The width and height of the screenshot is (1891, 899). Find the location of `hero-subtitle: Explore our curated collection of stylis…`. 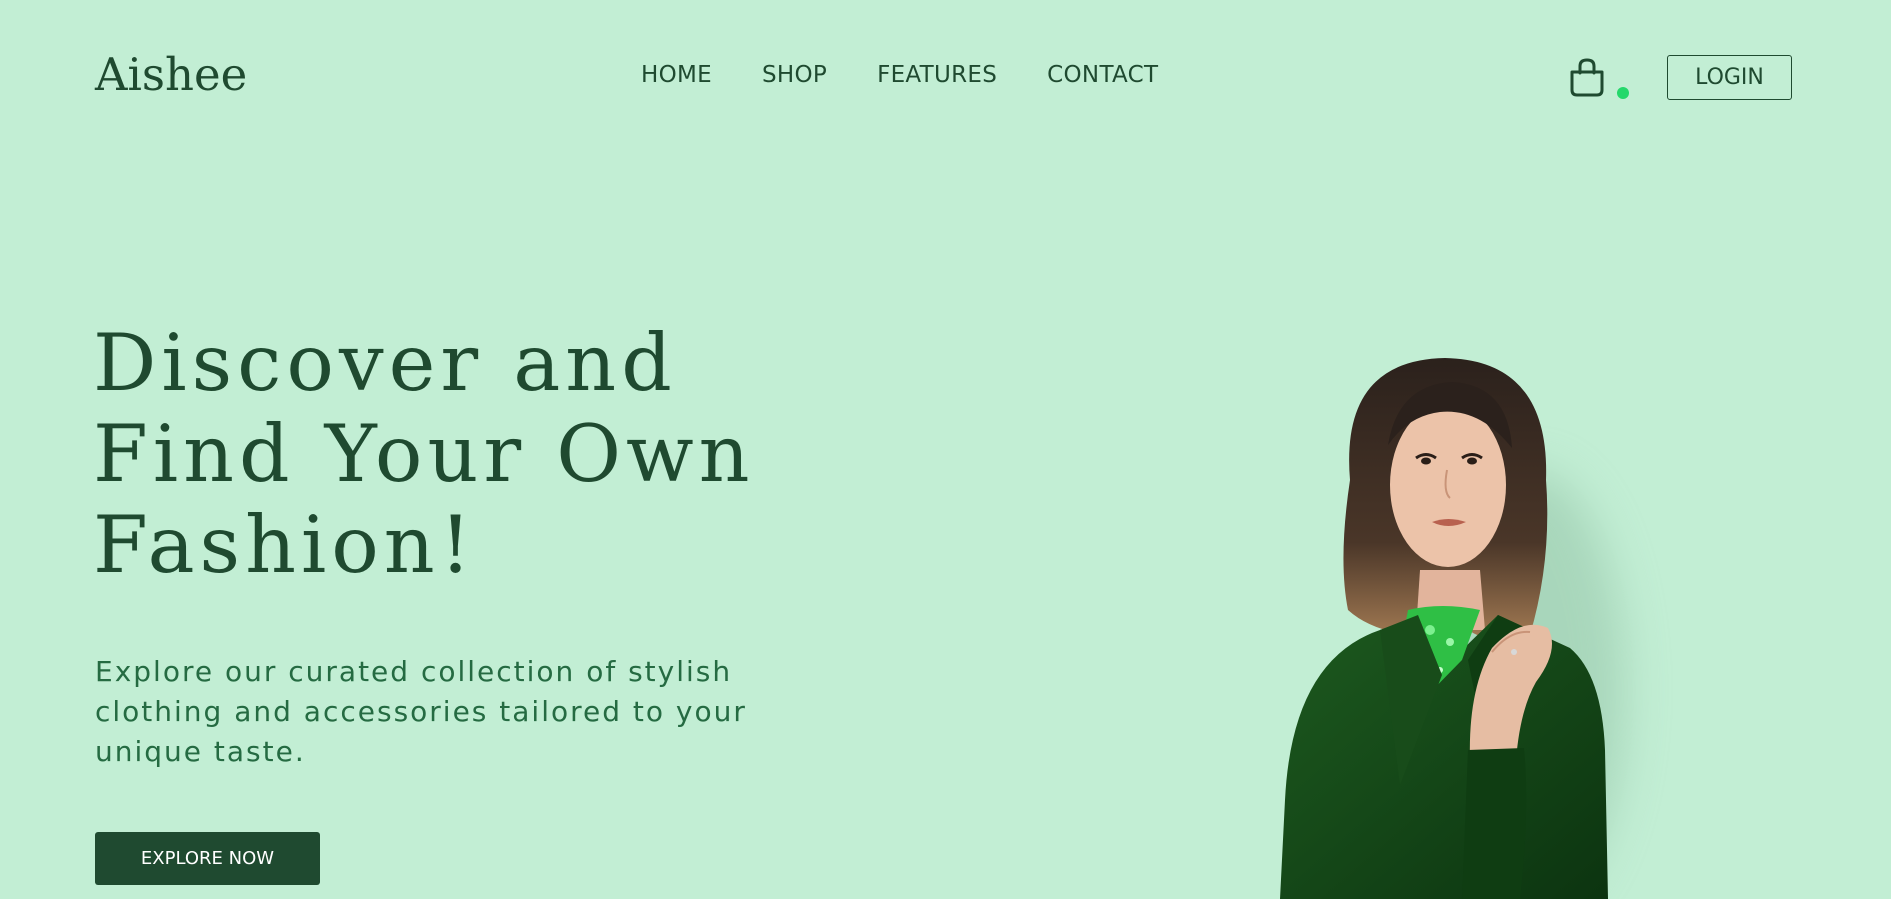

hero-subtitle: Explore our curated collection of stylis… is located at coordinates (421, 711).